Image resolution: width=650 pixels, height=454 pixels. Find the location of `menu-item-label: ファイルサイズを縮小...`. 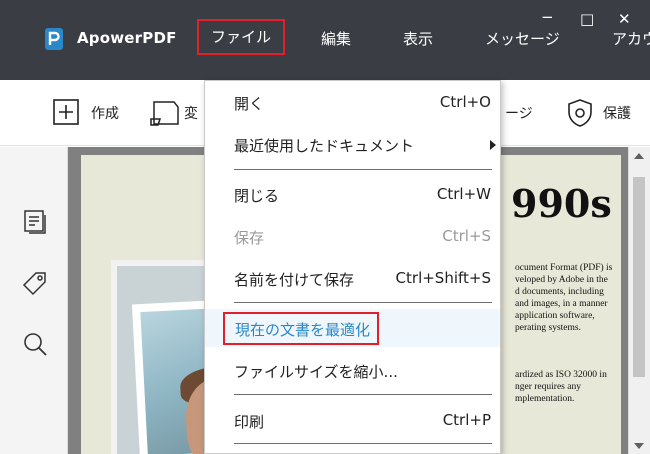

menu-item-label: ファイルサイズを縮小... is located at coordinates (316, 372).